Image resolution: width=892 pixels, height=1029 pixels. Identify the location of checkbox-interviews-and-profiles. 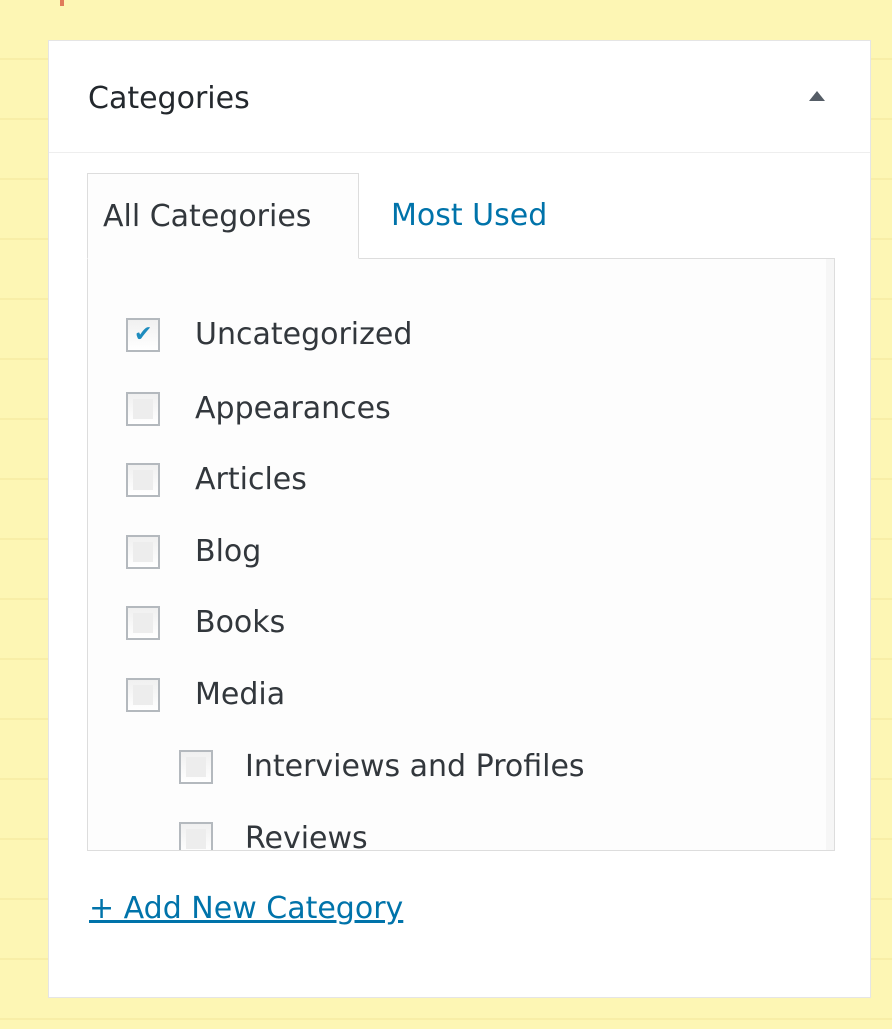
(196, 767).